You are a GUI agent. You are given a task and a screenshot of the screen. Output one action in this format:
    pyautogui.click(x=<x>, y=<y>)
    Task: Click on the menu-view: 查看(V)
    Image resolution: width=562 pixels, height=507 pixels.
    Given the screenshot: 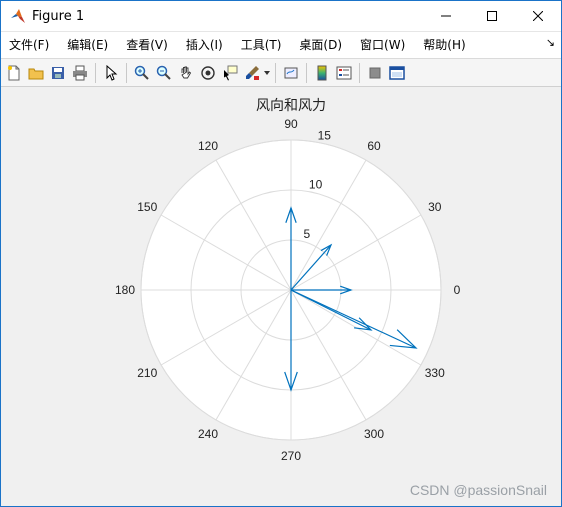 What is the action you would take?
    pyautogui.click(x=147, y=45)
    